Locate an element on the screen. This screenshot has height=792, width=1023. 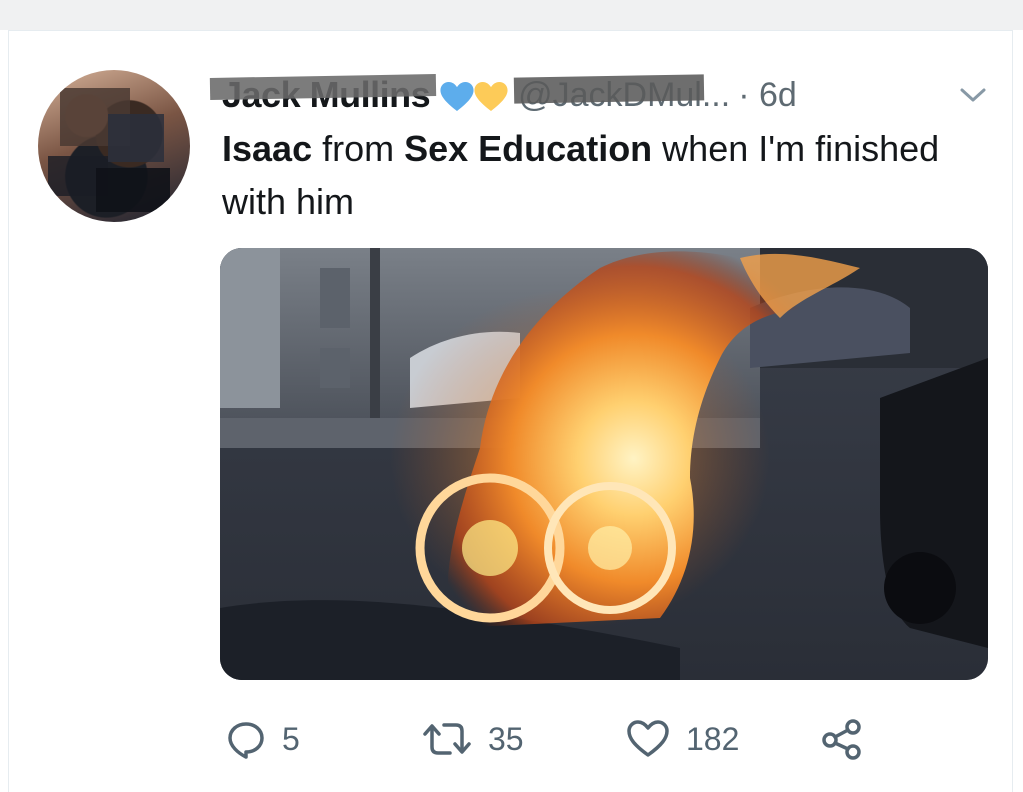
tweet-actions: 5 35 182 is located at coordinates (556, 739).